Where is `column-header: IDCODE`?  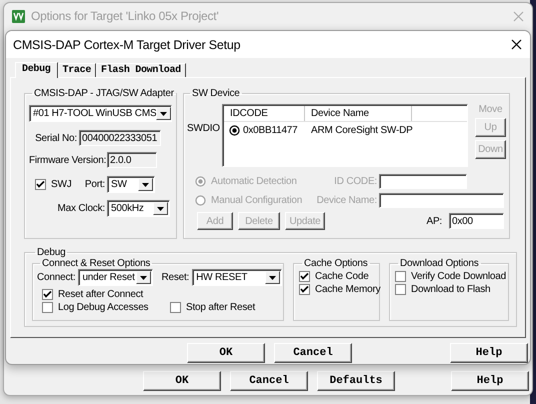 column-header: IDCODE is located at coordinates (264, 113).